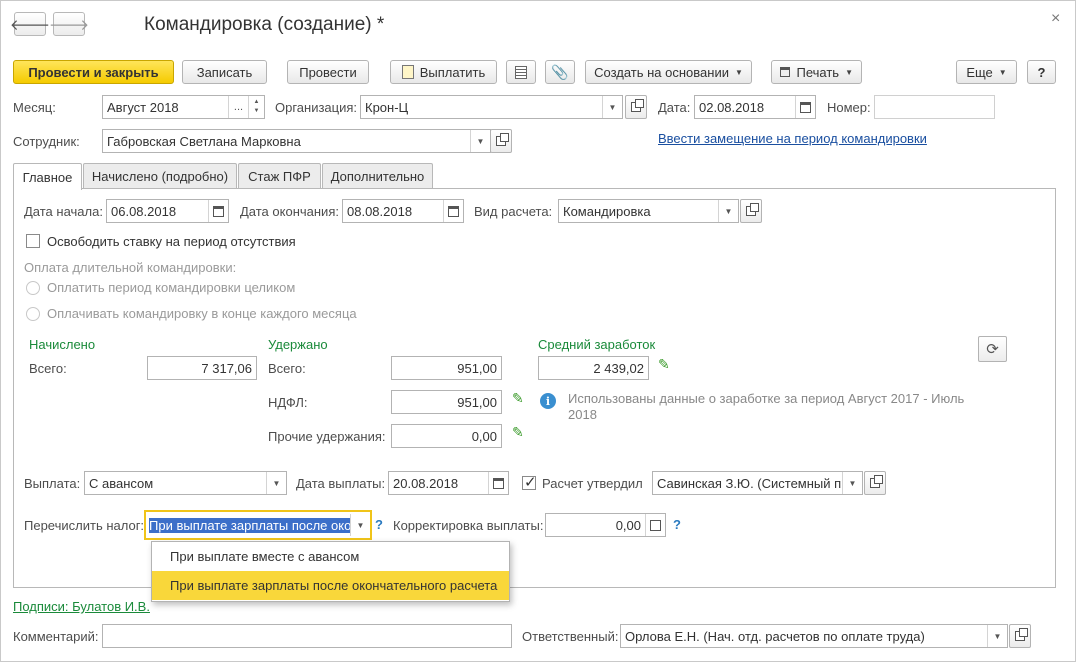  I want to click on post-label: Провести, so click(328, 72).